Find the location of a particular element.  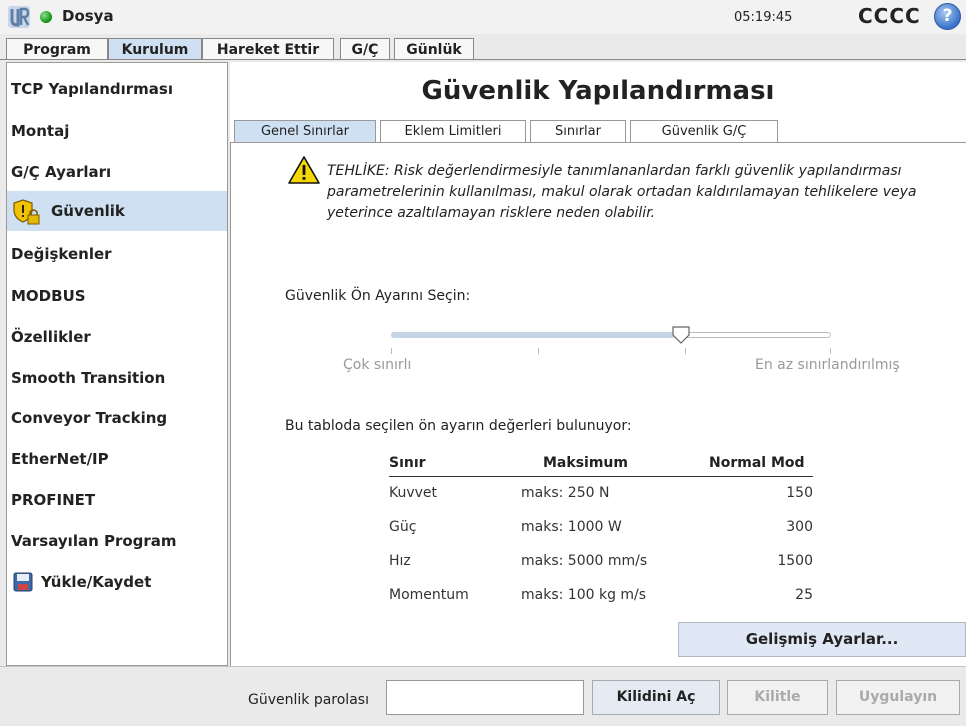

table-cell: maks: 250 N is located at coordinates (565, 493).